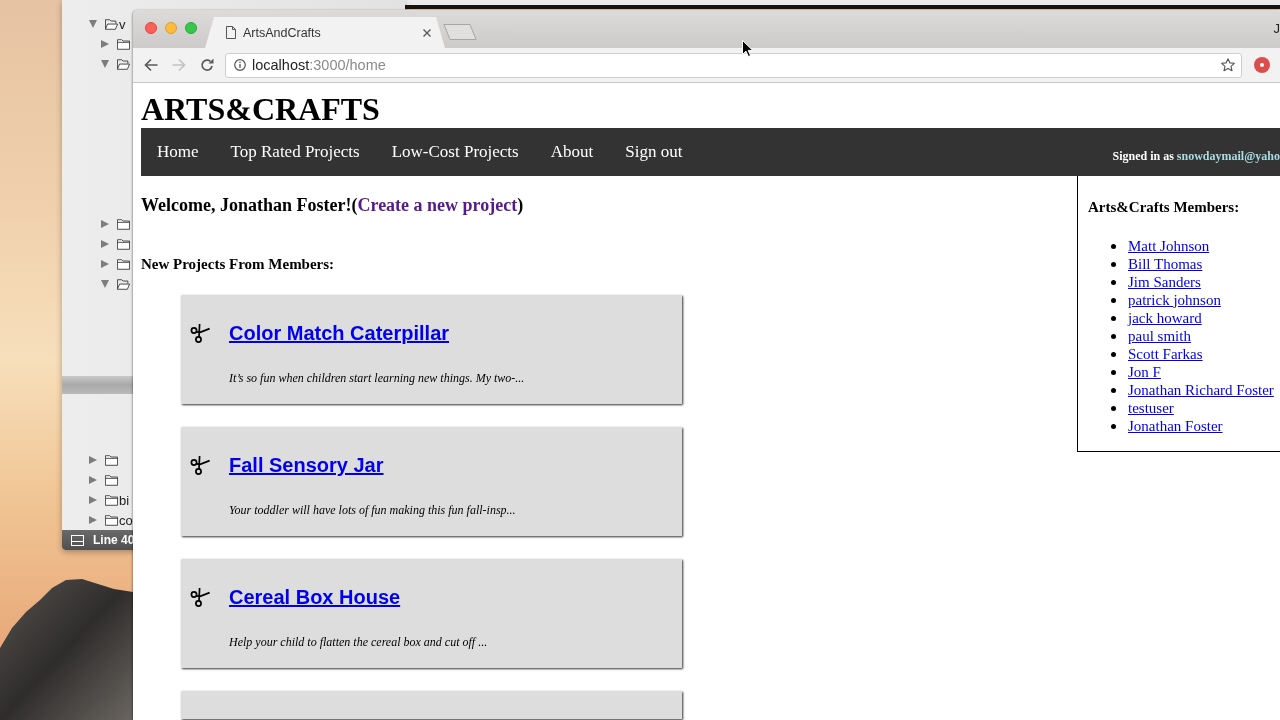 This screenshot has width=1280, height=720. I want to click on project-title-link: Fall Sensory Jar, so click(306, 465).